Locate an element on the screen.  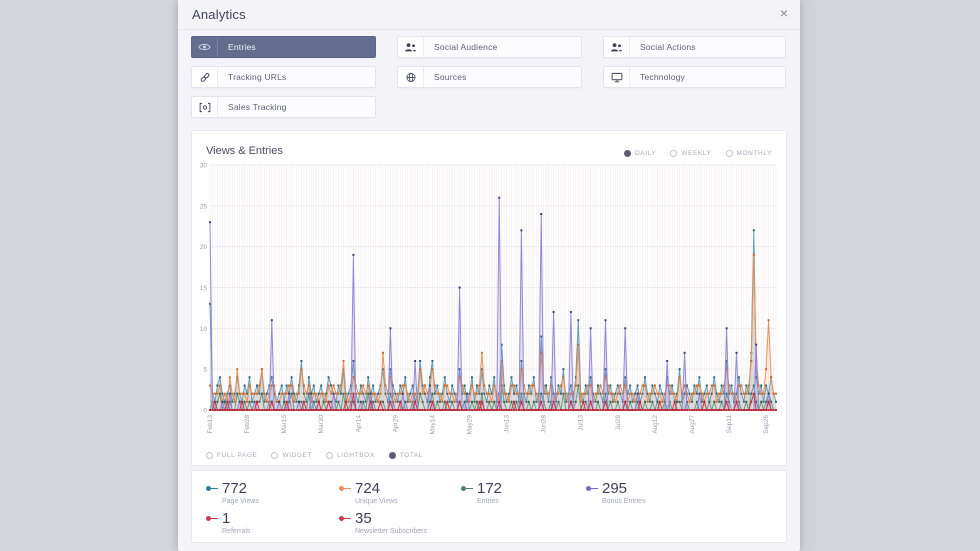
stat-label: Referrals is located at coordinates (236, 531).